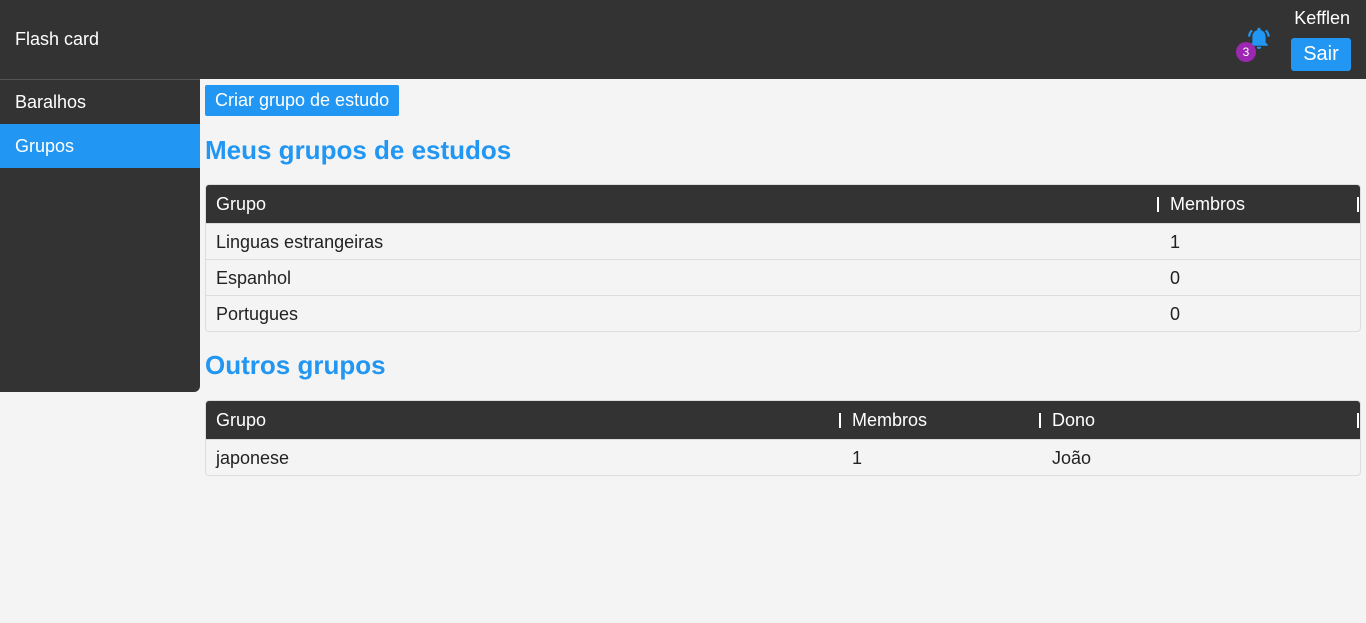  What do you see at coordinates (257, 314) in the screenshot?
I see `group-name: Portugues` at bounding box center [257, 314].